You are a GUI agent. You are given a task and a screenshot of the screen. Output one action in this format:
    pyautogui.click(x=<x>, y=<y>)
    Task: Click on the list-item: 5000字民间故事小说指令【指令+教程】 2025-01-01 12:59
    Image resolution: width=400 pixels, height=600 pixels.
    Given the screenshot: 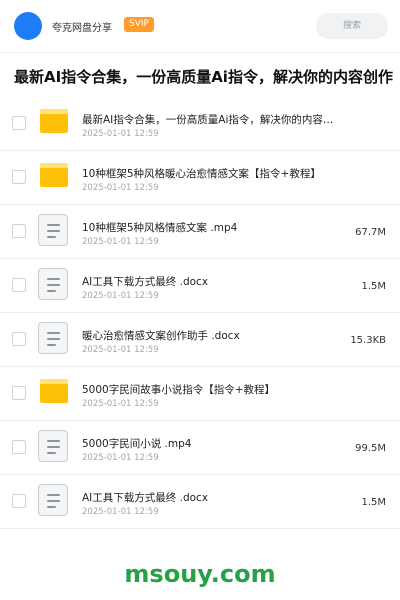 What is the action you would take?
    pyautogui.click(x=200, y=394)
    